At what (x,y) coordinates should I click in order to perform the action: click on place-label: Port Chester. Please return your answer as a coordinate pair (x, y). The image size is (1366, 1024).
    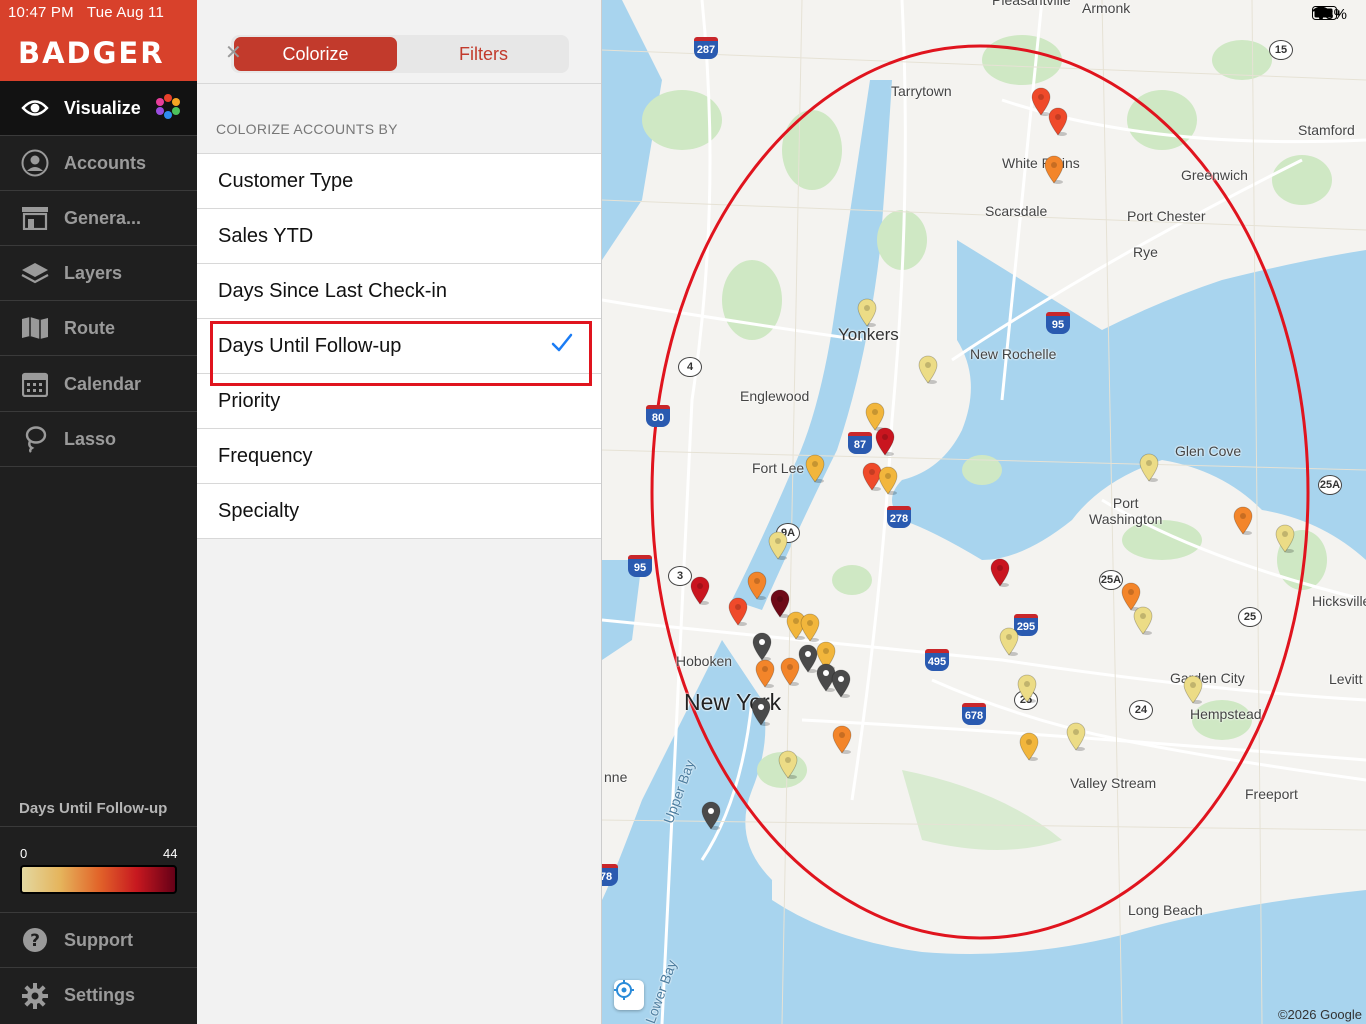
    Looking at the image, I should click on (1166, 216).